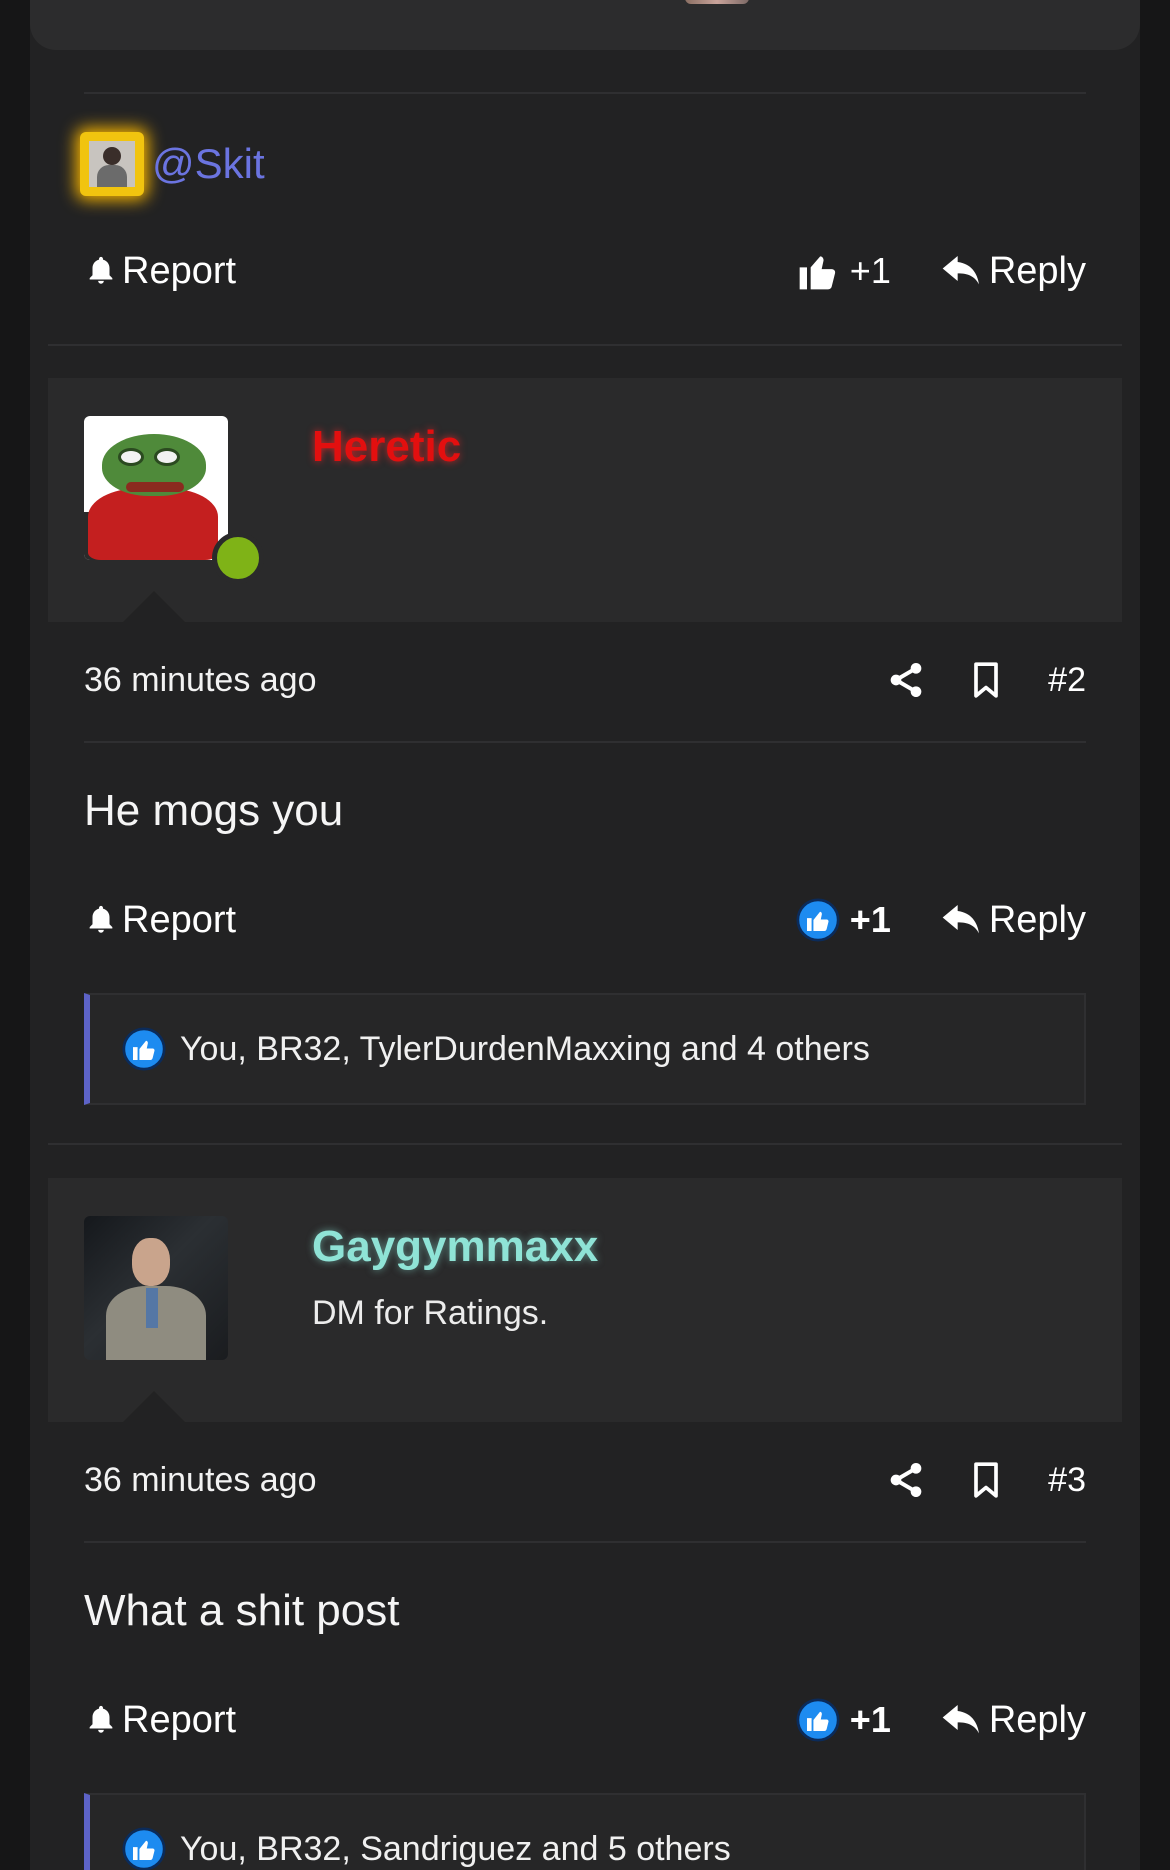 The height and width of the screenshot is (1870, 1170). Describe the element at coordinates (238, 558) in the screenshot. I see `online-status-indicator` at that location.